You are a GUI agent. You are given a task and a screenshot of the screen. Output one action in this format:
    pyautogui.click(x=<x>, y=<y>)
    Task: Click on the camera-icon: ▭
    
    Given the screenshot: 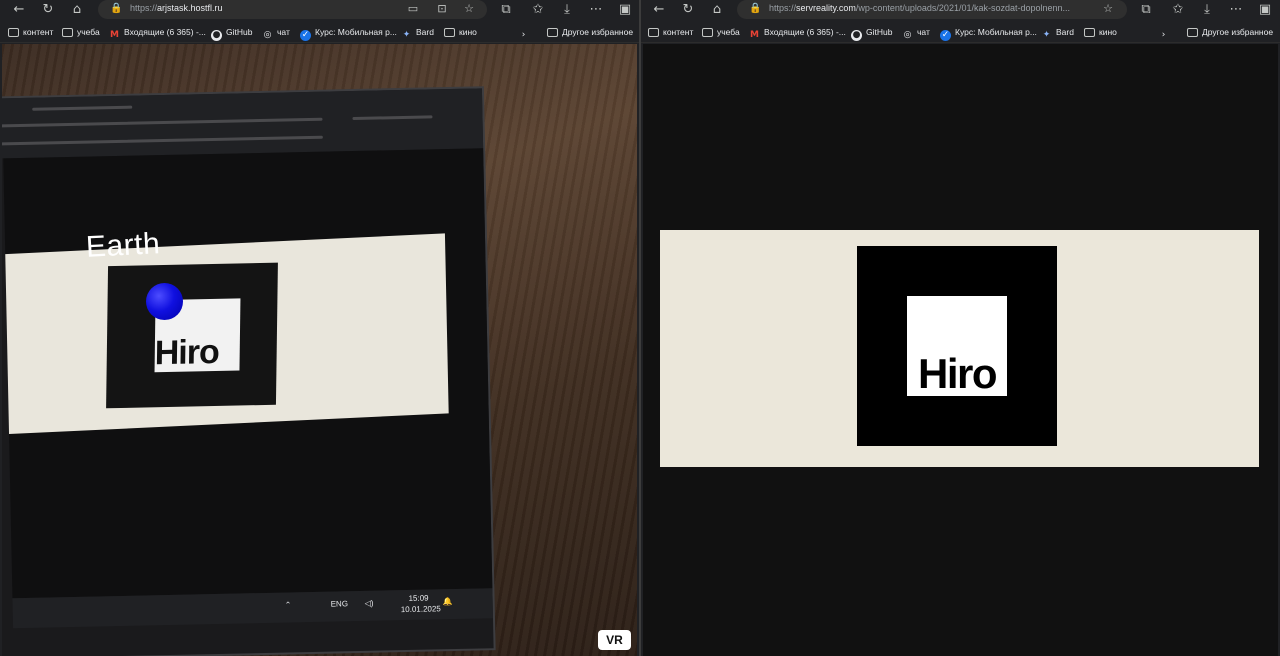 What is the action you would take?
    pyautogui.click(x=413, y=9)
    